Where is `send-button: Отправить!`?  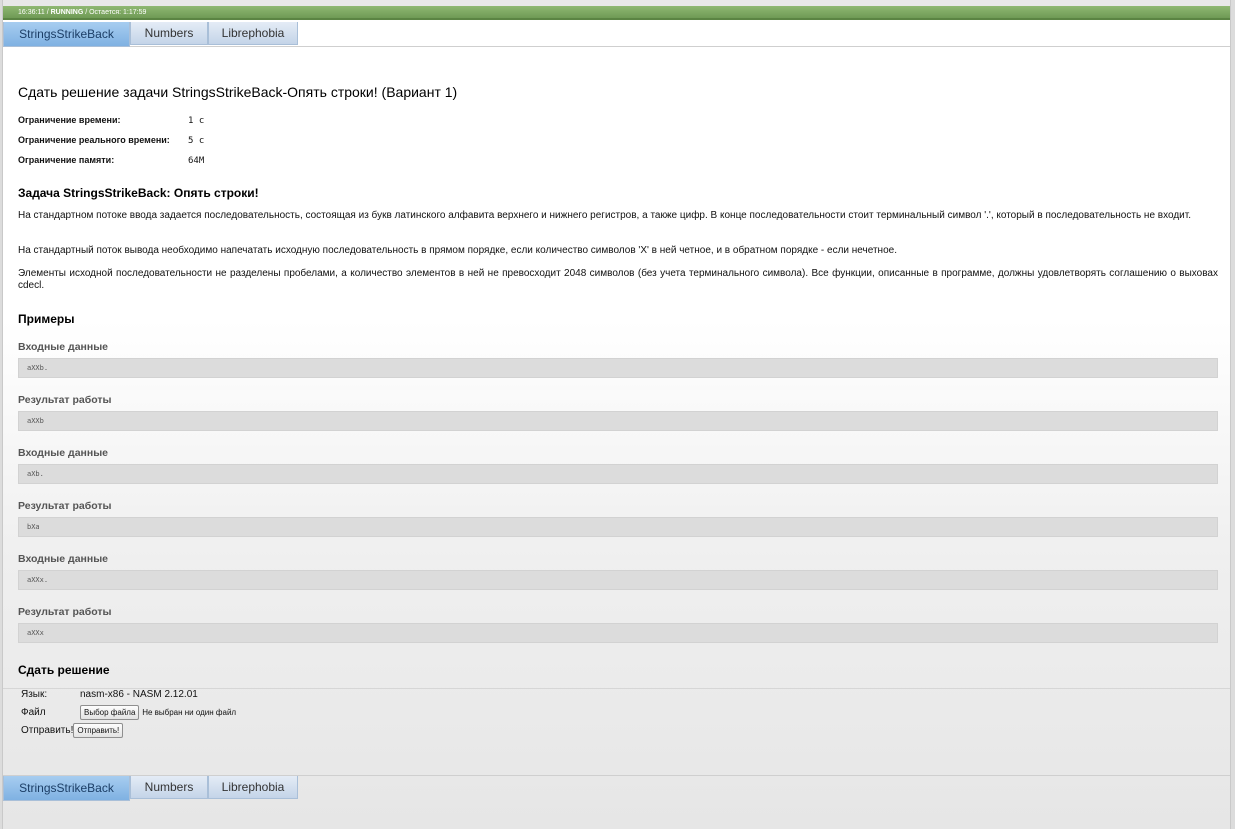
send-button: Отправить! is located at coordinates (98, 730).